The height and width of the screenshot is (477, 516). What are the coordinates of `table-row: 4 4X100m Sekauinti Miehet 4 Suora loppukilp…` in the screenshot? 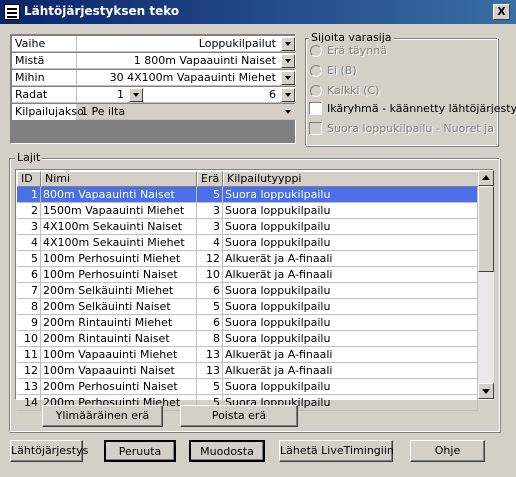 It's located at (247, 243).